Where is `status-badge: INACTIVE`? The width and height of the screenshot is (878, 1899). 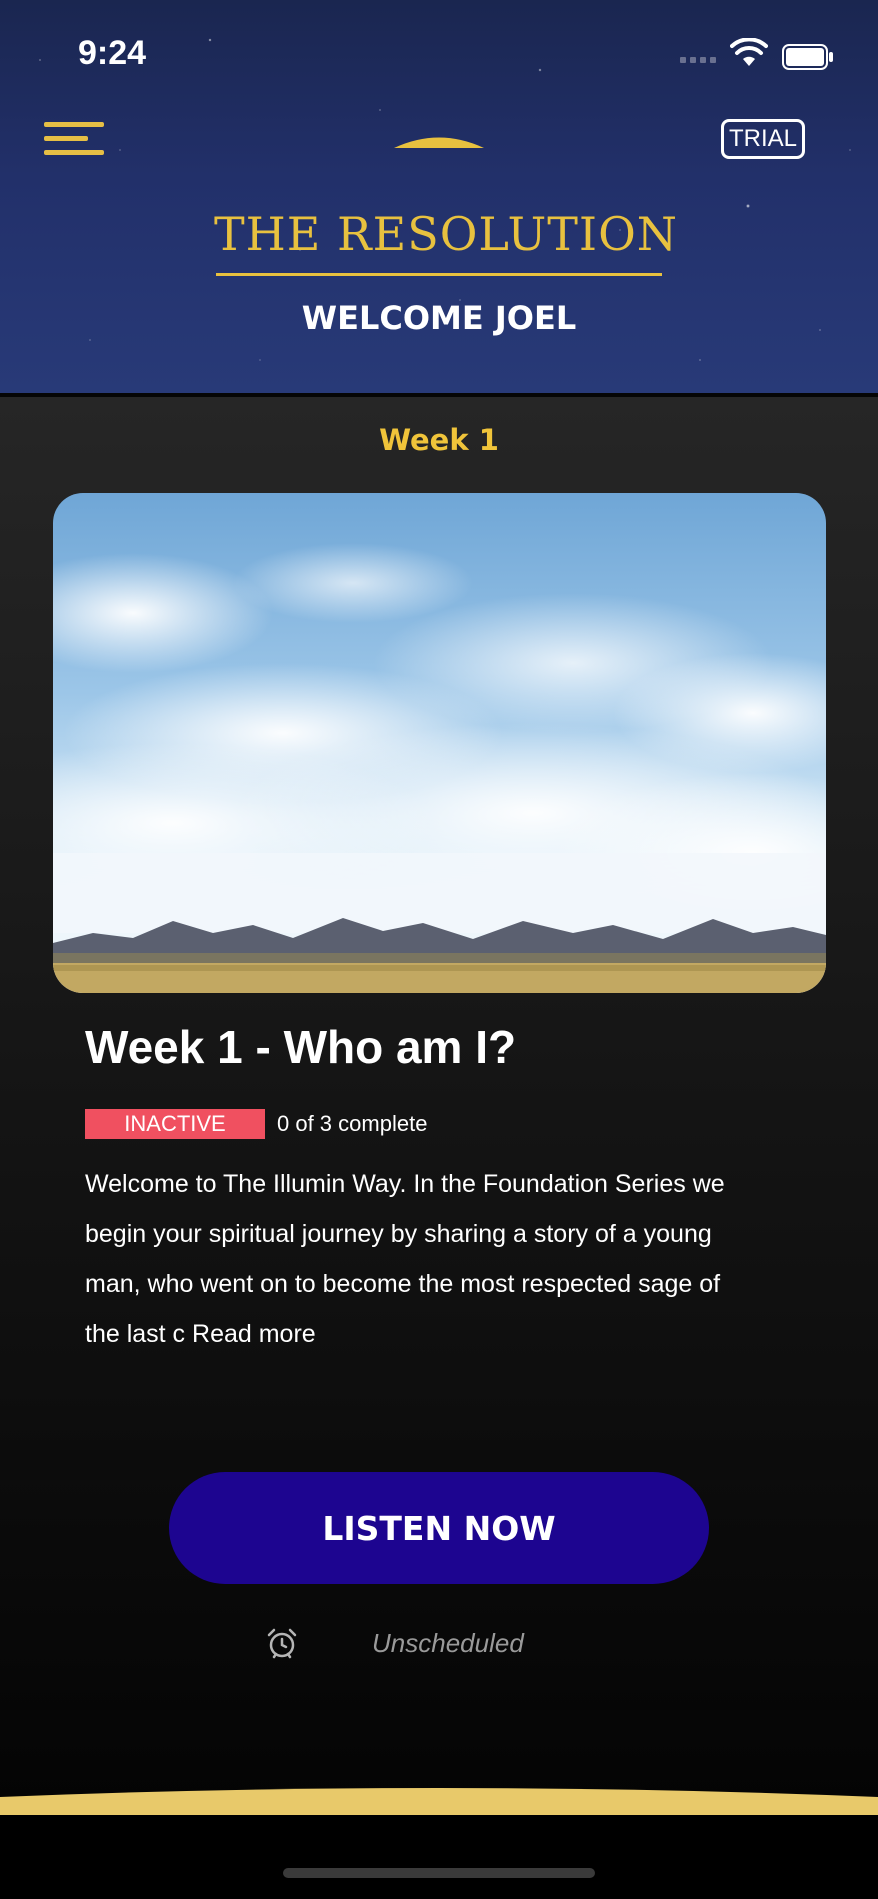
status-badge: INACTIVE is located at coordinates (175, 1124).